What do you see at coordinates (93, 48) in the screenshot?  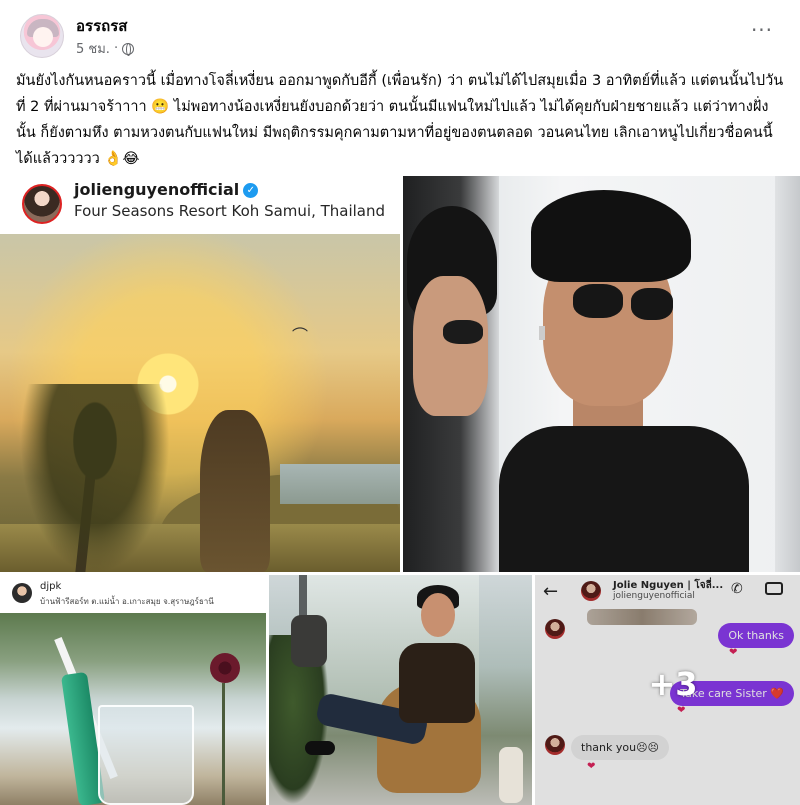 I see `post-time: 5 ชม.` at bounding box center [93, 48].